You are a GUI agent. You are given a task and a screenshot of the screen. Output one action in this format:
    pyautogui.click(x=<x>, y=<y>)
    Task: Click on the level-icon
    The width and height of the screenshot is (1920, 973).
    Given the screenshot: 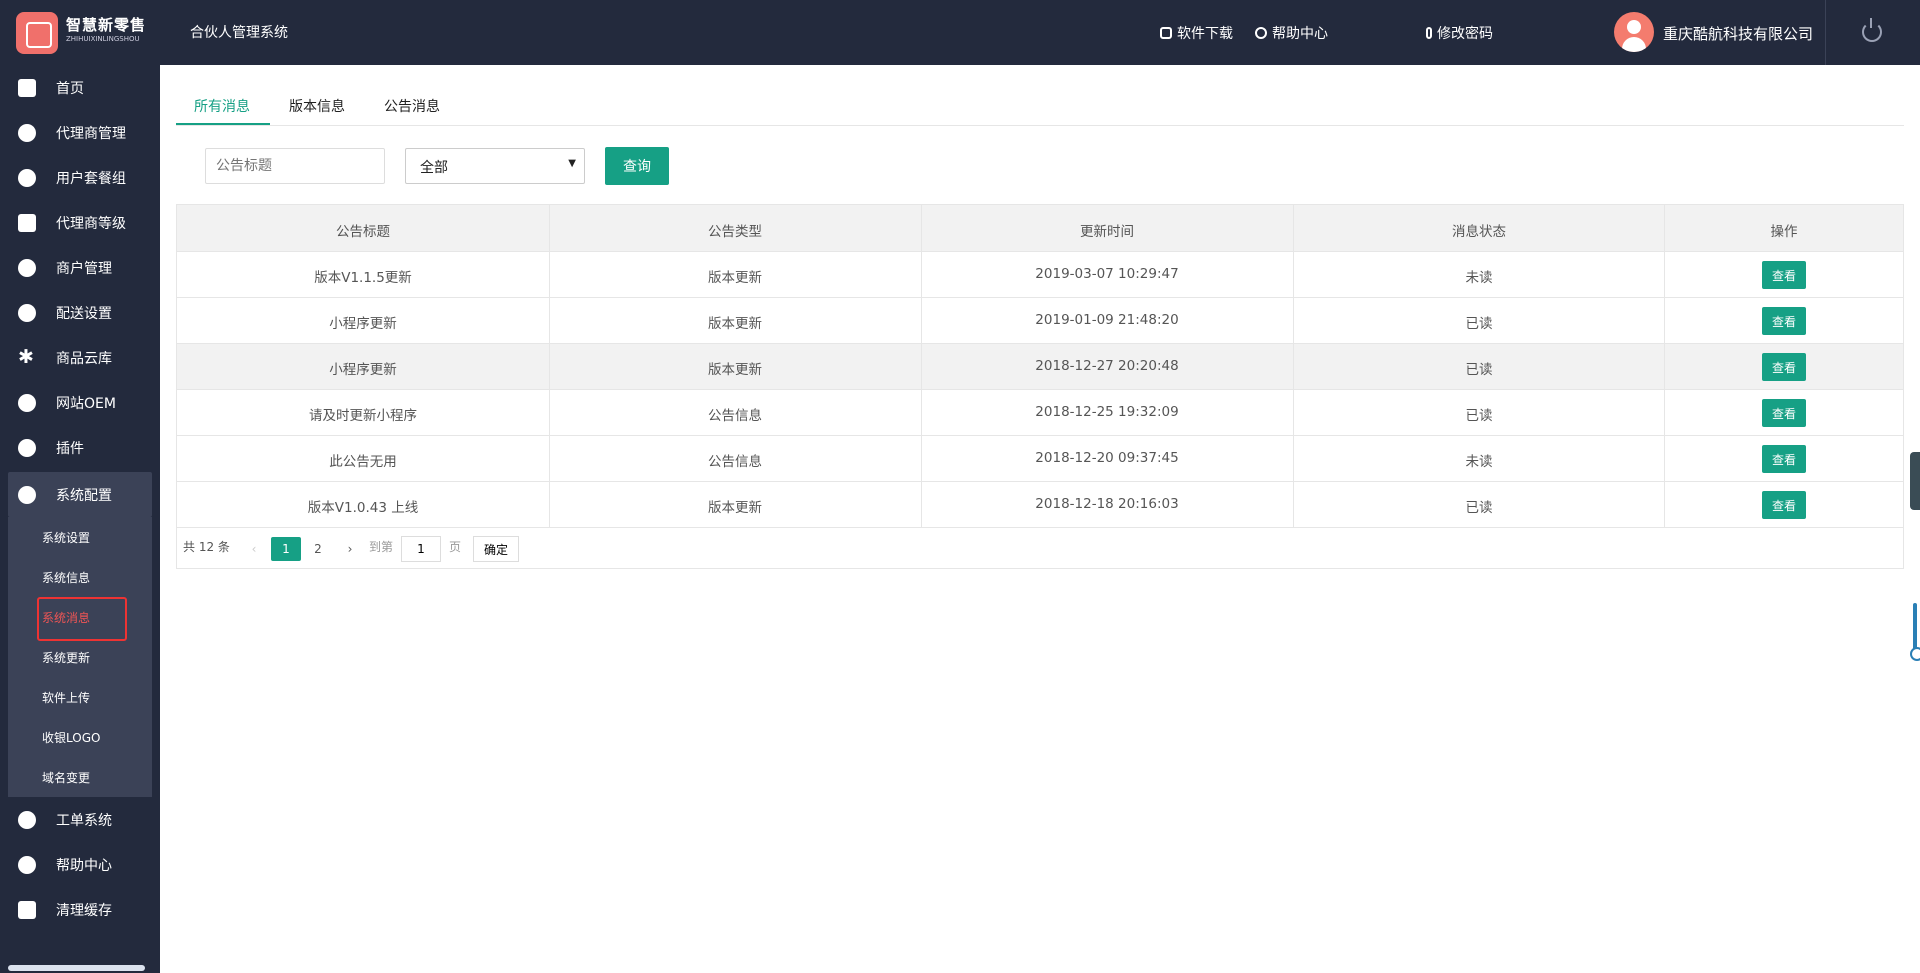 What is the action you would take?
    pyautogui.click(x=27, y=222)
    